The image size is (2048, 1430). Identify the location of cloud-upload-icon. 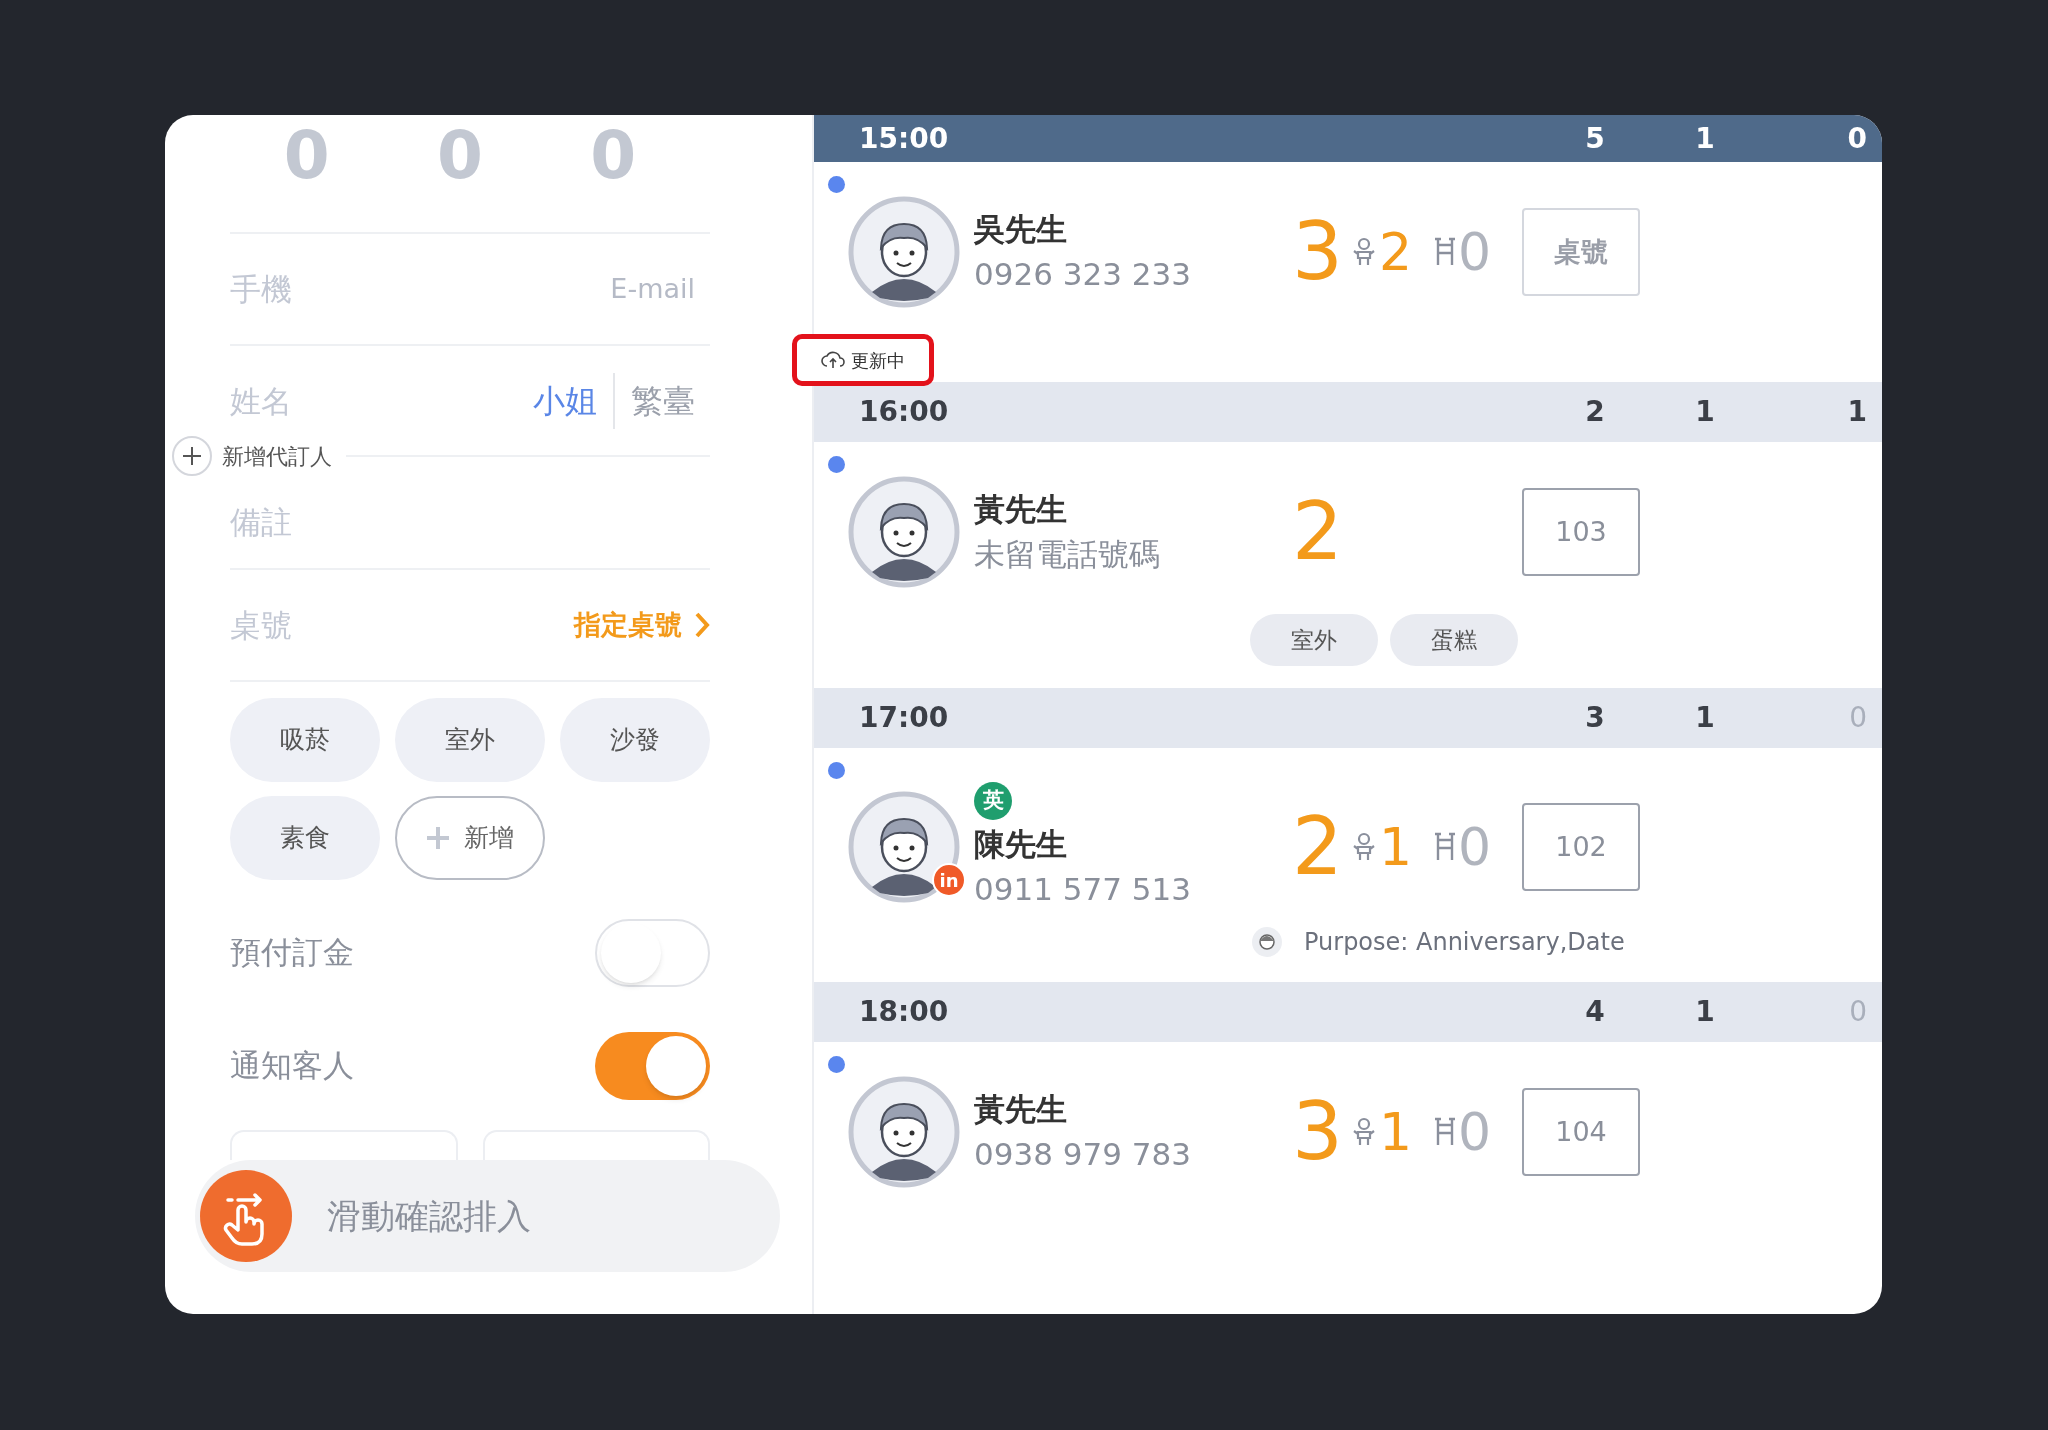
(833, 360).